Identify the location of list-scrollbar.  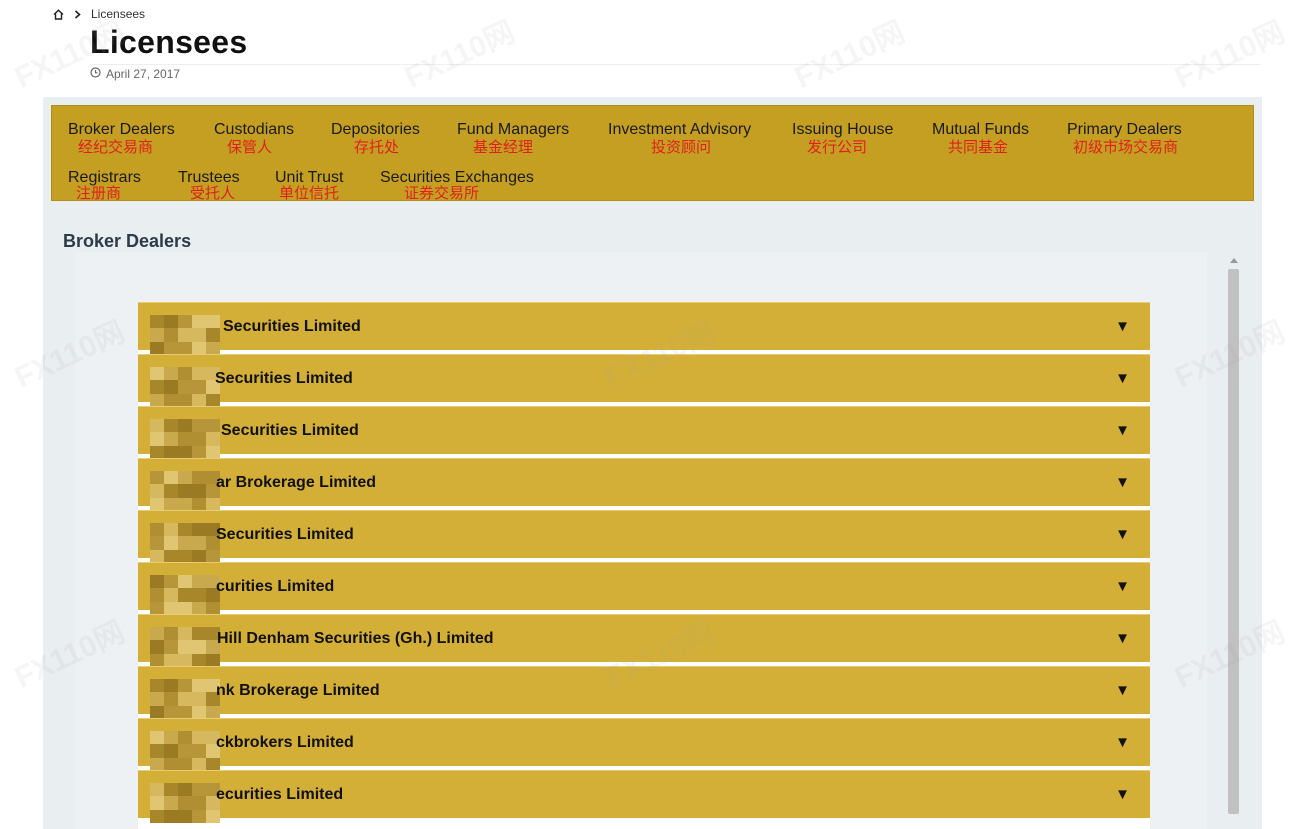
(1233, 537).